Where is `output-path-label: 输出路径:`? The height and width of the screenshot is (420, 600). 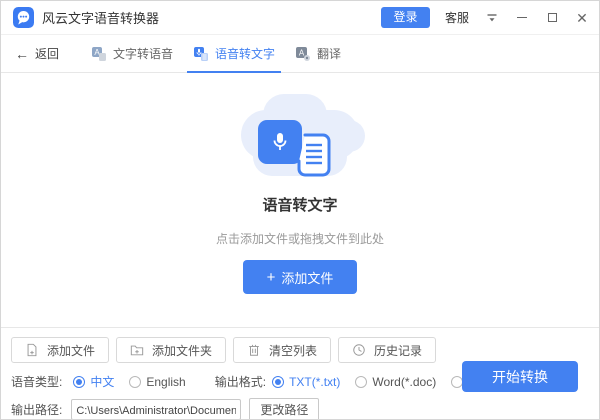
output-path-label: 输出路径: is located at coordinates (37, 410).